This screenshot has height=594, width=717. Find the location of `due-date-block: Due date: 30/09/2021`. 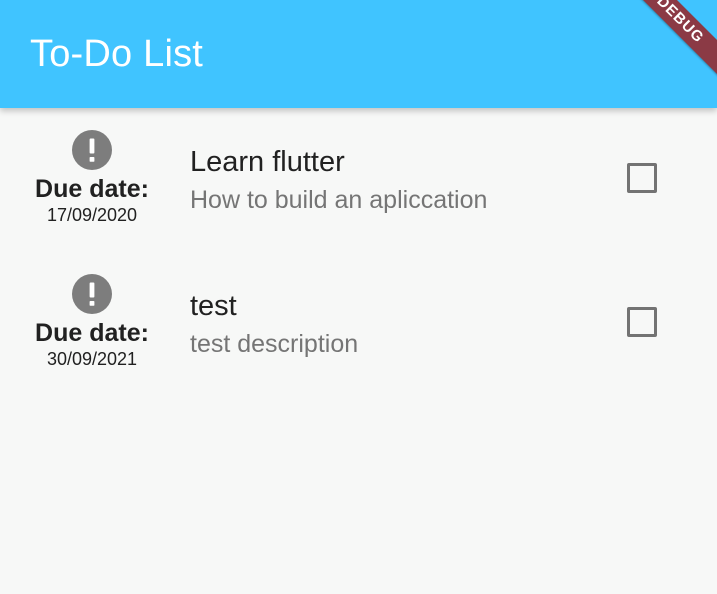

due-date-block: Due date: 30/09/2021 is located at coordinates (92, 321).